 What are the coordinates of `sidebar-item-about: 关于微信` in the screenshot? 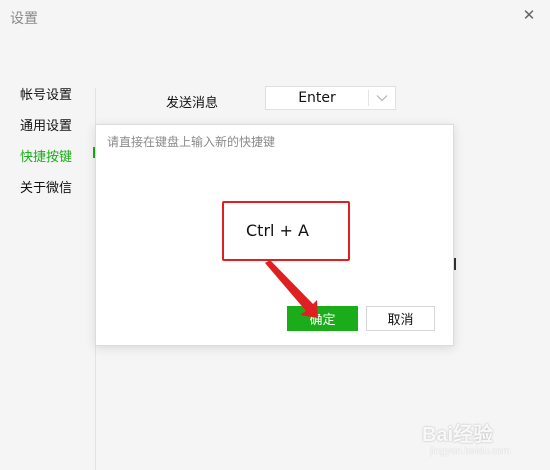 It's located at (46, 186).